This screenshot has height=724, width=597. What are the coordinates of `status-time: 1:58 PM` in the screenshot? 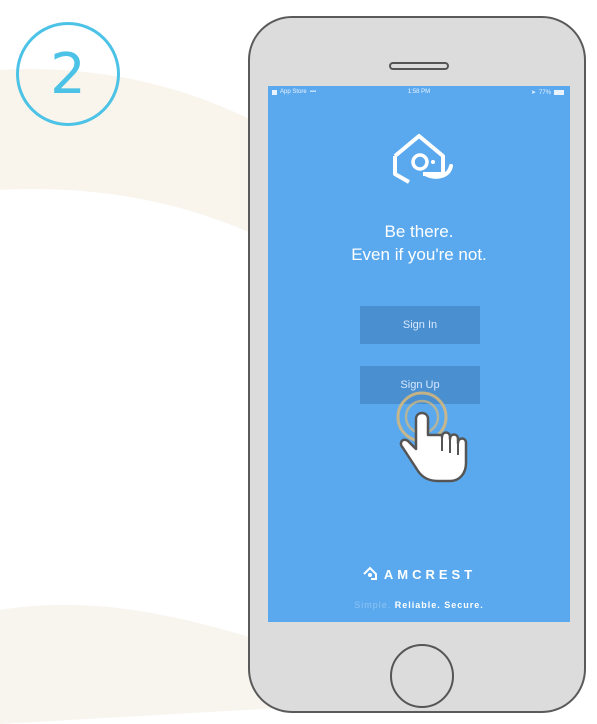 It's located at (419, 92).